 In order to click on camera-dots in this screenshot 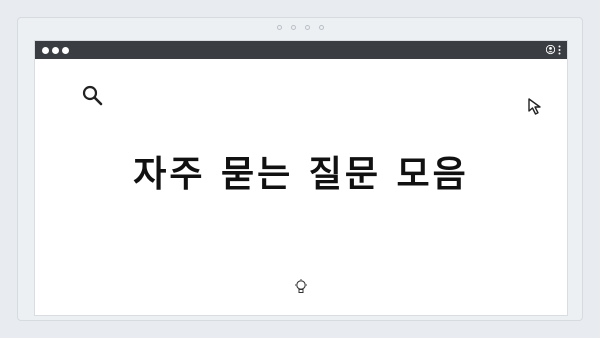, I will do `click(300, 27)`.